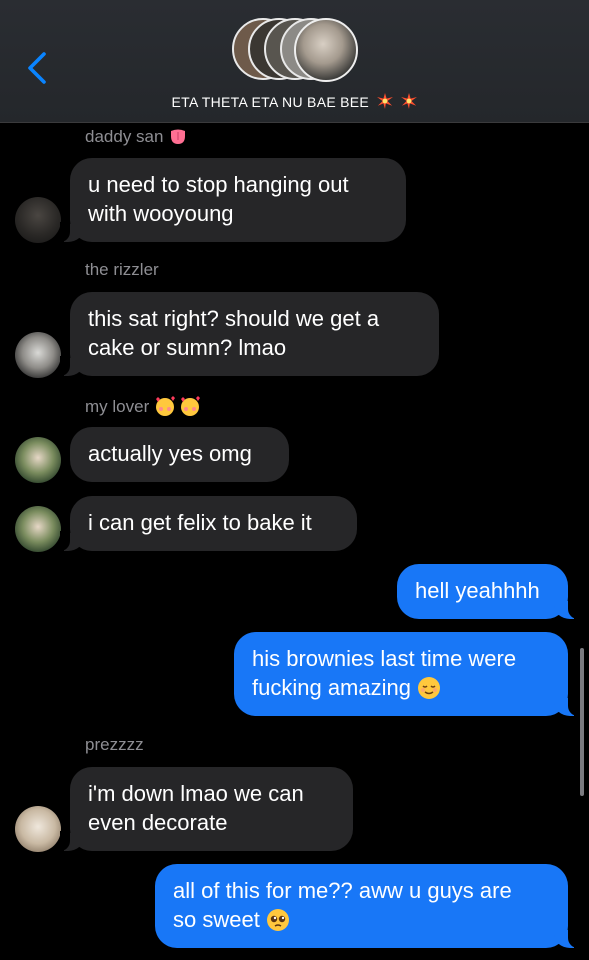 The image size is (589, 960). I want to click on sender-name: daddy san, so click(136, 136).